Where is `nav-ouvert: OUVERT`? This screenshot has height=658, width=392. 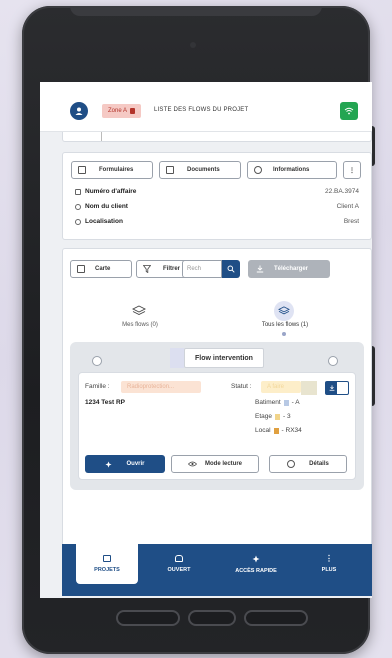 nav-ouvert: OUVERT is located at coordinates (179, 564).